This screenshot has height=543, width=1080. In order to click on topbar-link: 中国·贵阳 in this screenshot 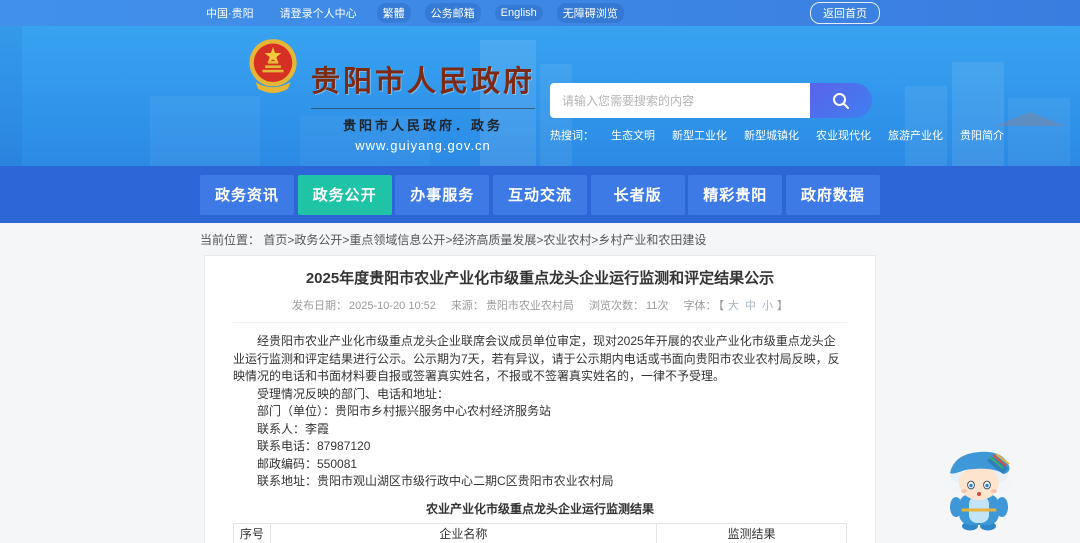, I will do `click(230, 13)`.